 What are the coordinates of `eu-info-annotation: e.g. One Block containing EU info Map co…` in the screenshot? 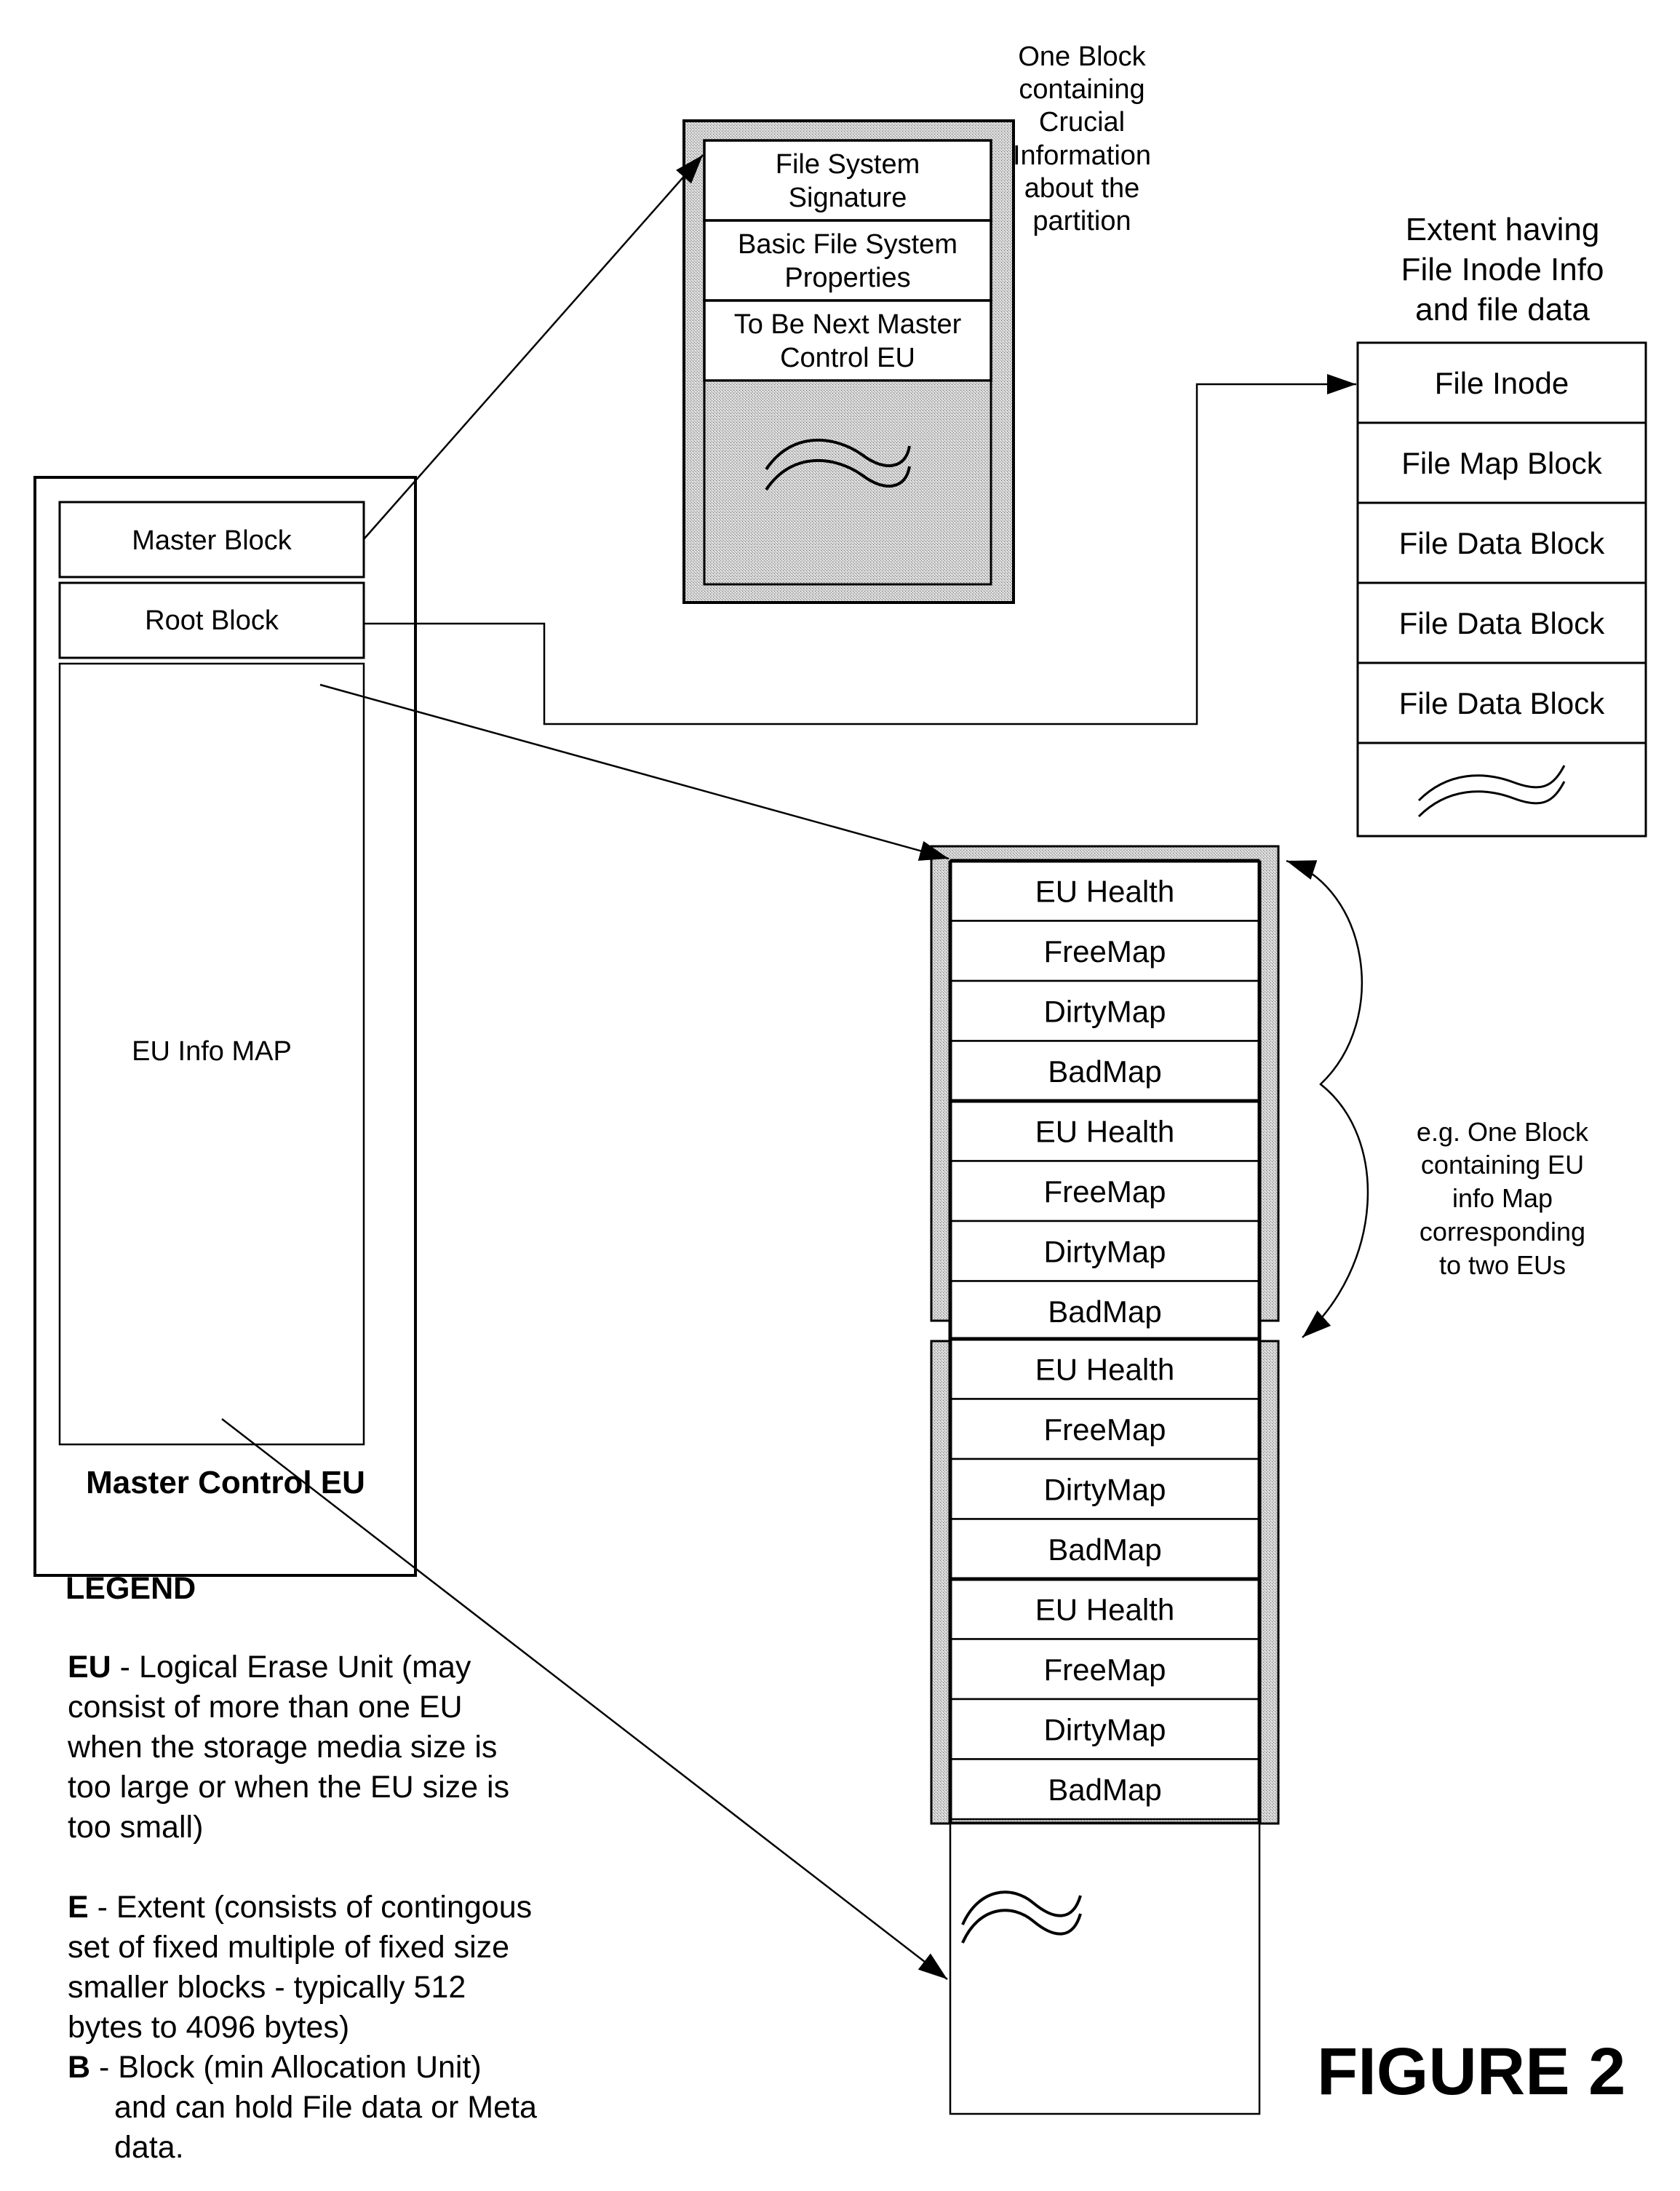 It's located at (1503, 1199).